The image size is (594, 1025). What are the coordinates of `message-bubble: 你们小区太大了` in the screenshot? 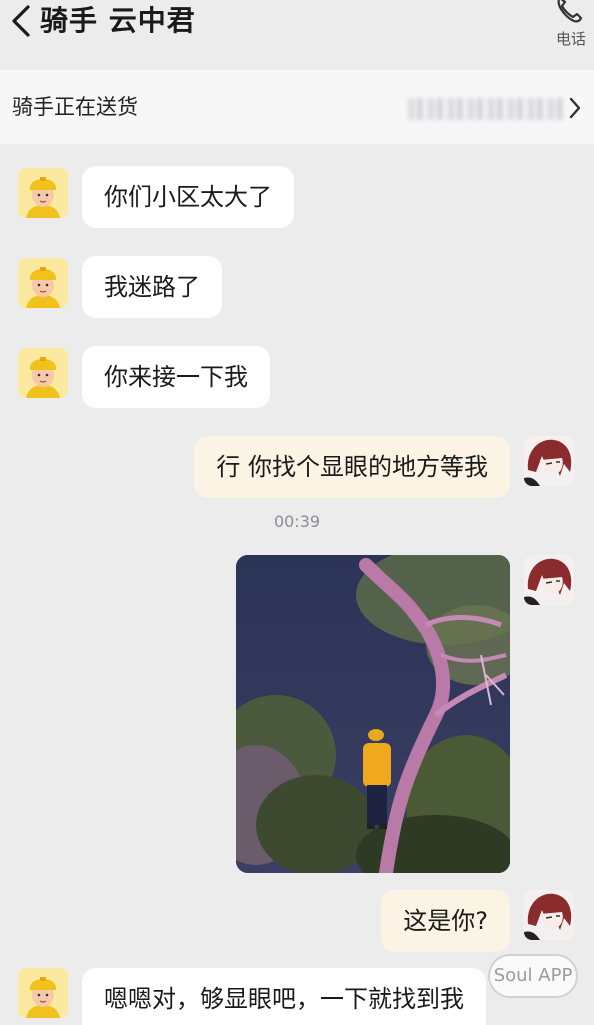 It's located at (188, 197).